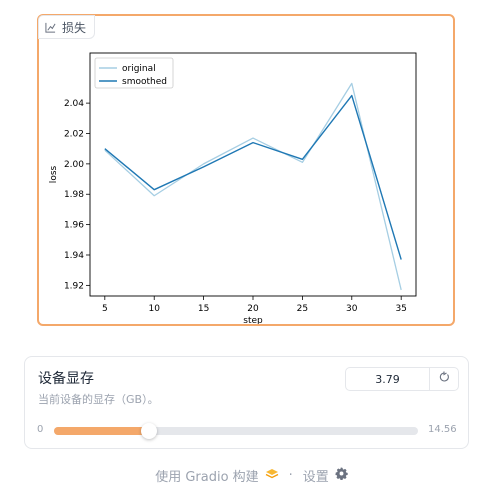 This screenshot has height=498, width=503. I want to click on slider-fill, so click(101, 431).